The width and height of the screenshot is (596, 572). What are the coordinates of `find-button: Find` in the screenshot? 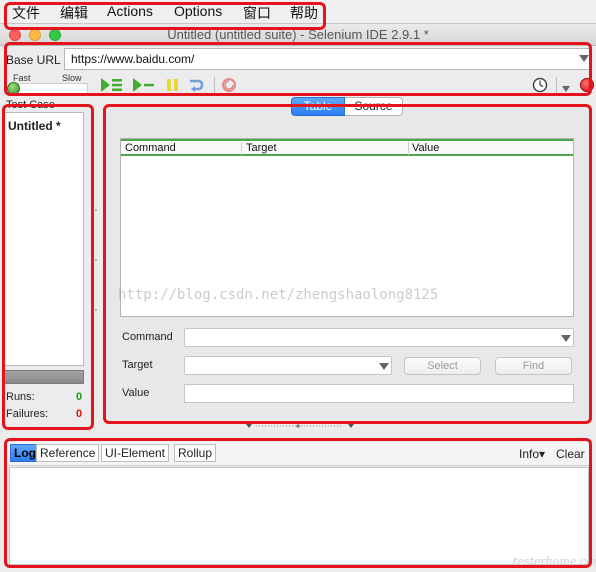 It's located at (533, 366).